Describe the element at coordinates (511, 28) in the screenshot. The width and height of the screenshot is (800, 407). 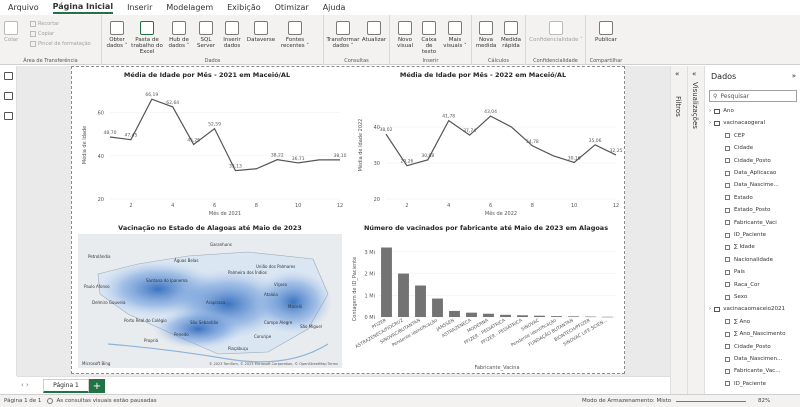
I see `quick-measure-icon` at that location.